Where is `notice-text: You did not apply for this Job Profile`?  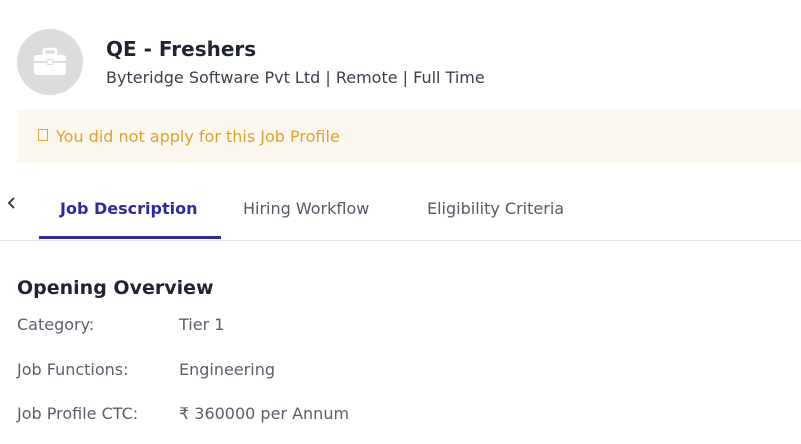 notice-text: You did not apply for this Job Profile is located at coordinates (198, 136).